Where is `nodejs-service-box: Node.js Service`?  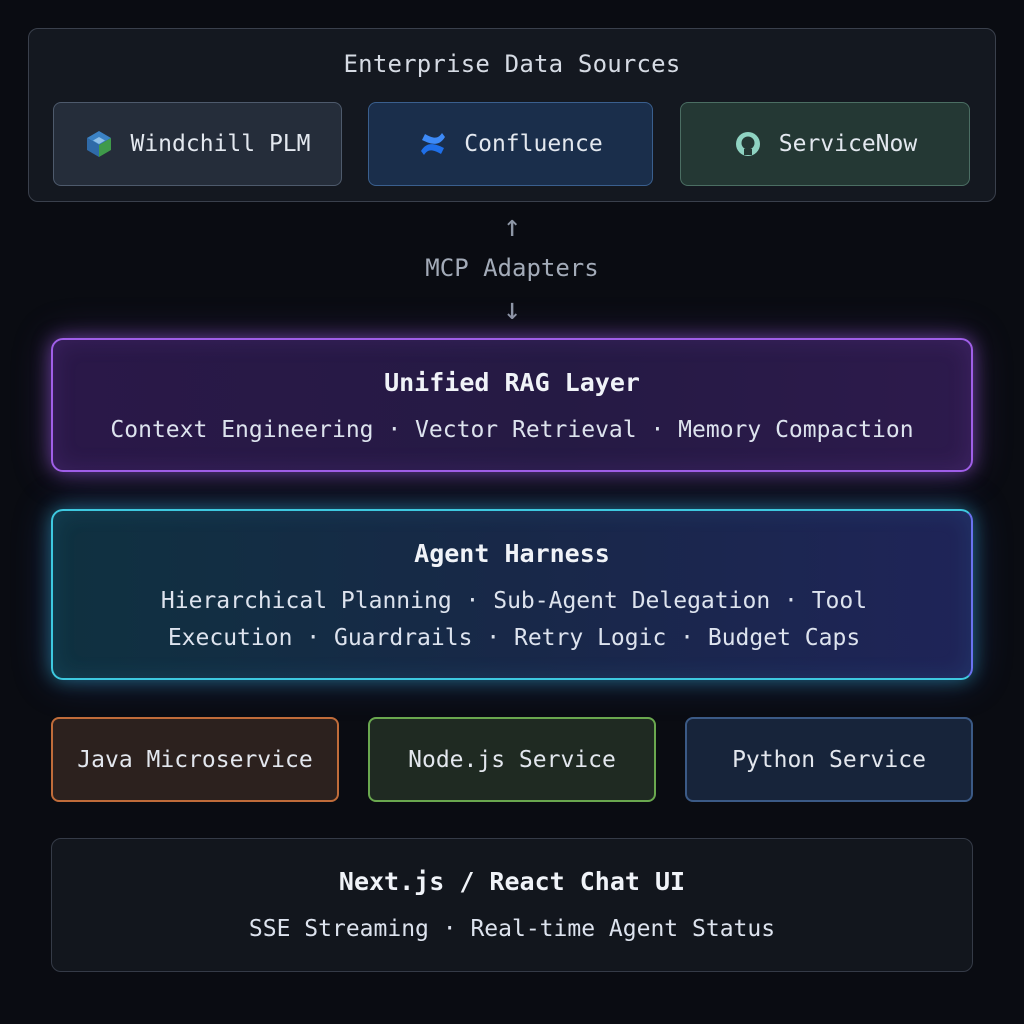
nodejs-service-box: Node.js Service is located at coordinates (512, 759).